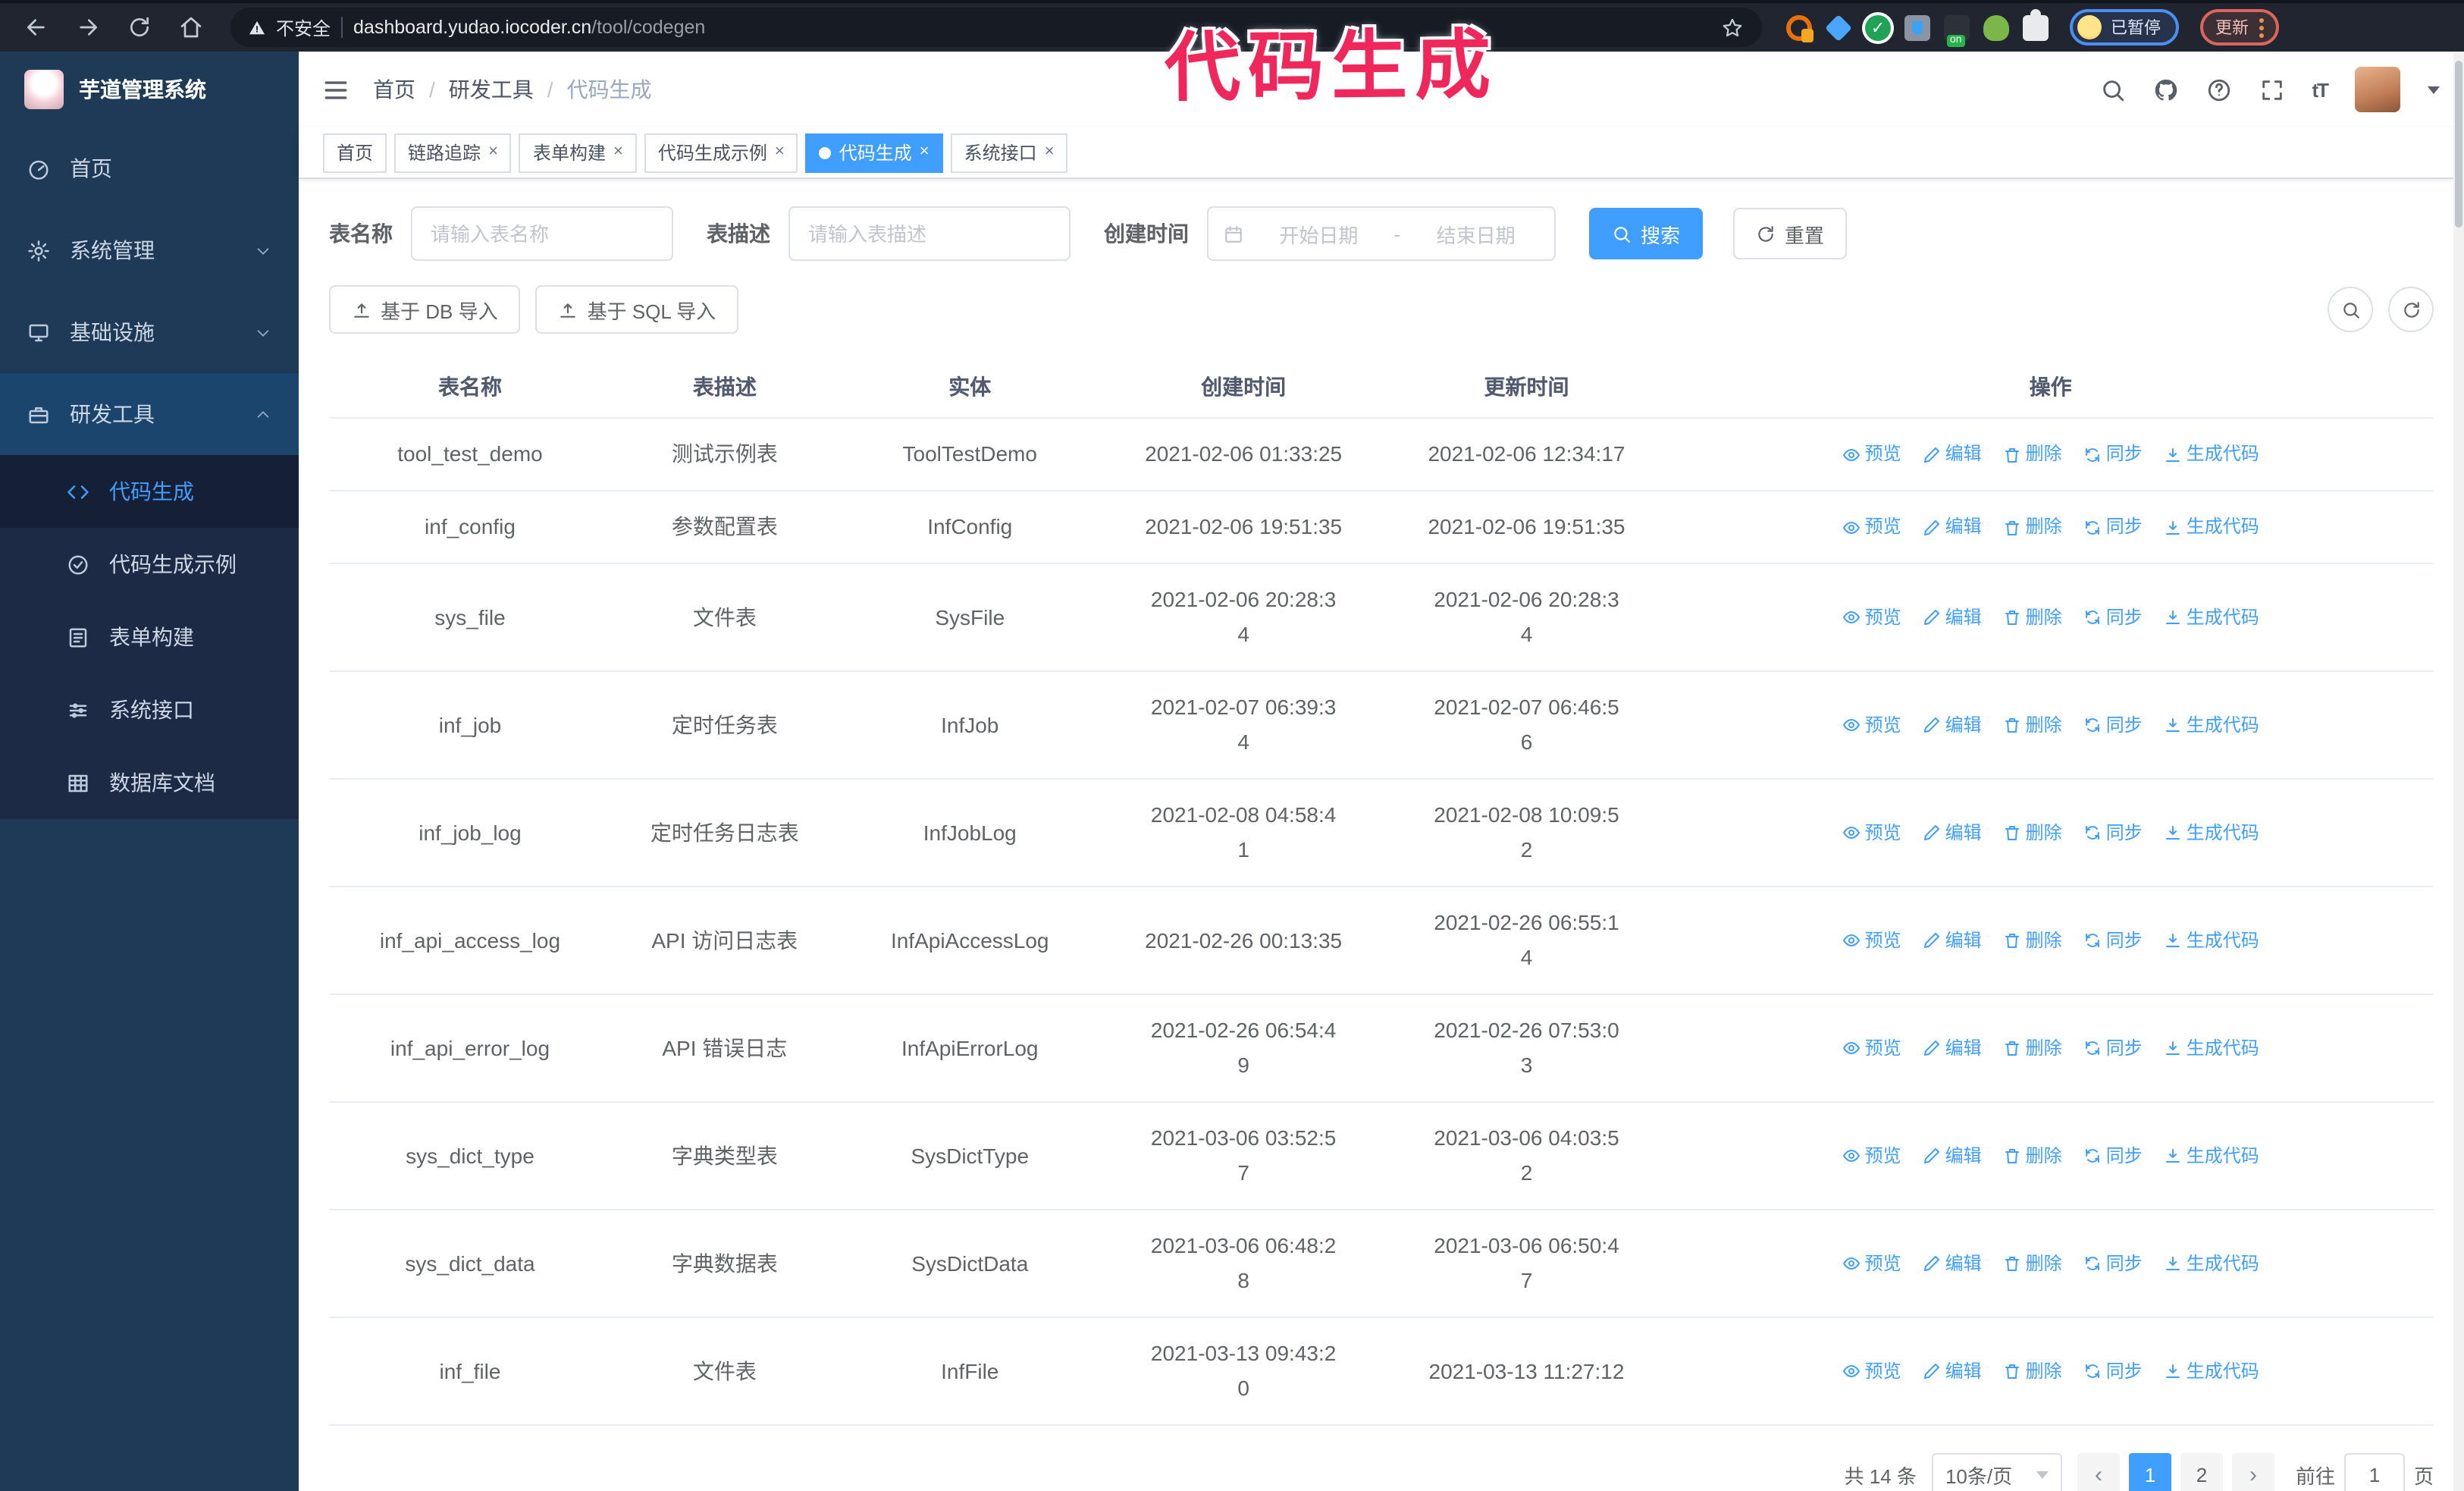  What do you see at coordinates (637, 309) in the screenshot?
I see `import-sql-button: 基于 SQL 导入` at bounding box center [637, 309].